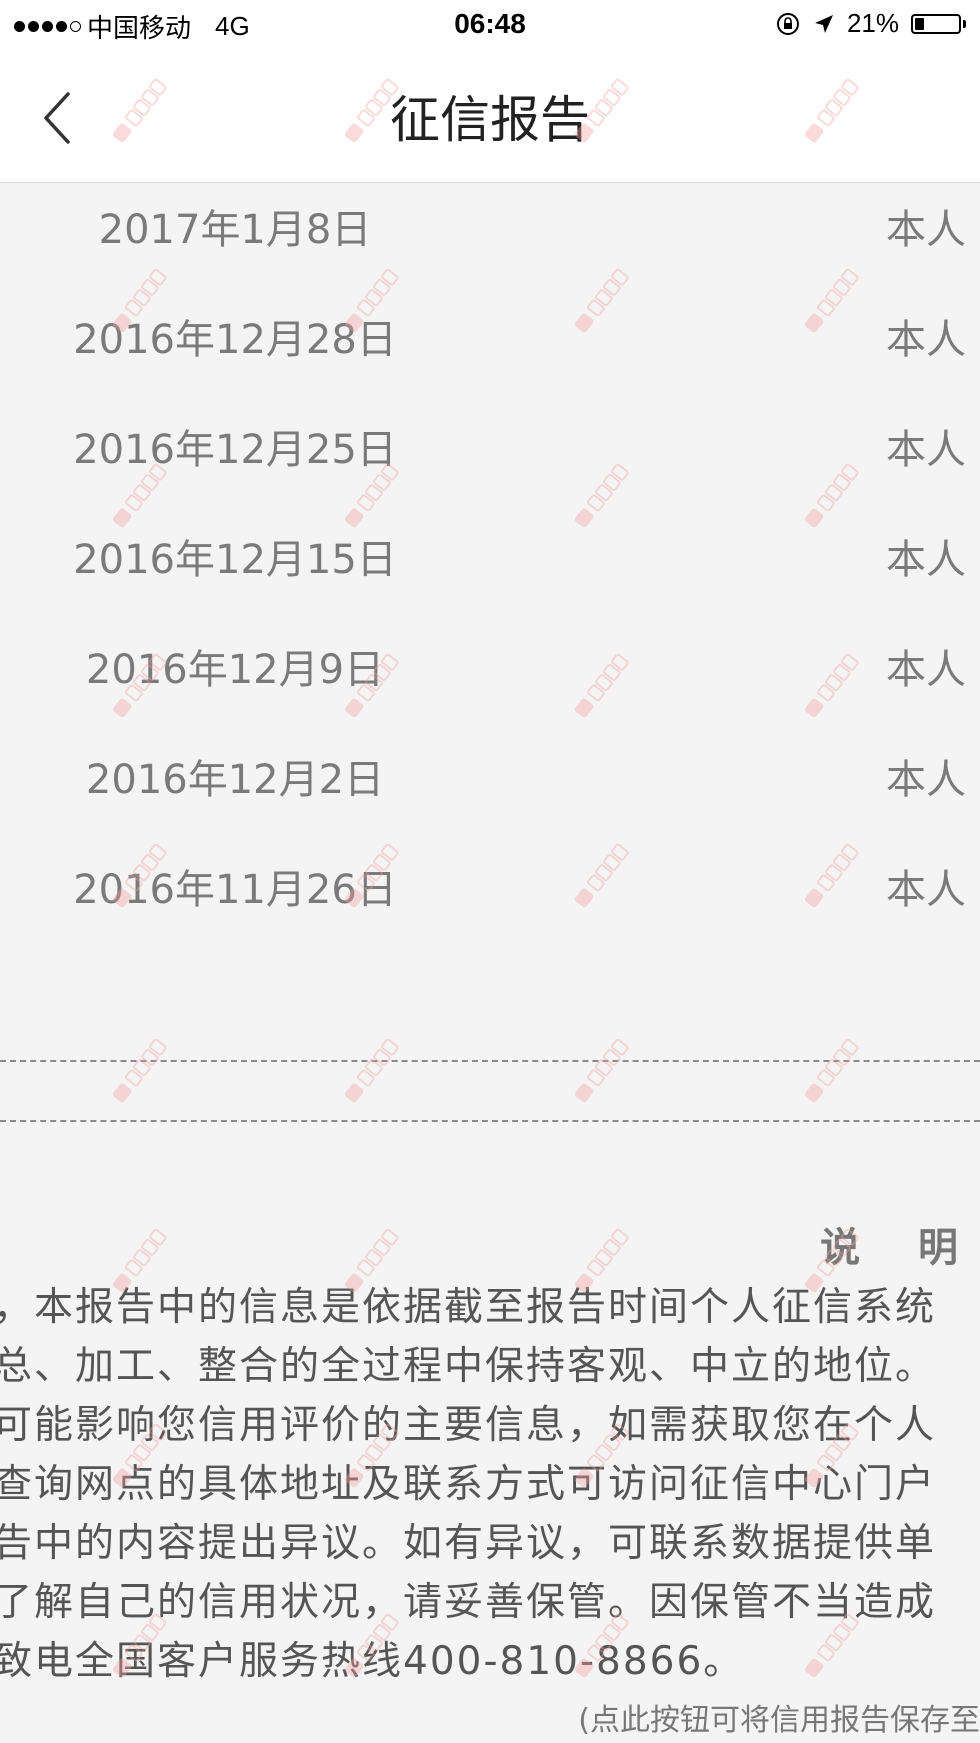 The image size is (980, 1743). What do you see at coordinates (779, 1717) in the screenshot?
I see `save-report-button: (点此按钮可将信用报告保存至` at bounding box center [779, 1717].